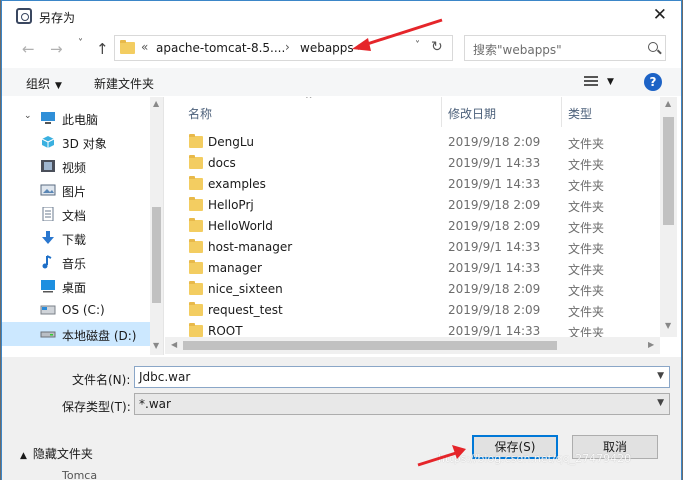 The height and width of the screenshot is (480, 683). What do you see at coordinates (57, 18) in the screenshot?
I see `window-title: 另存为` at bounding box center [57, 18].